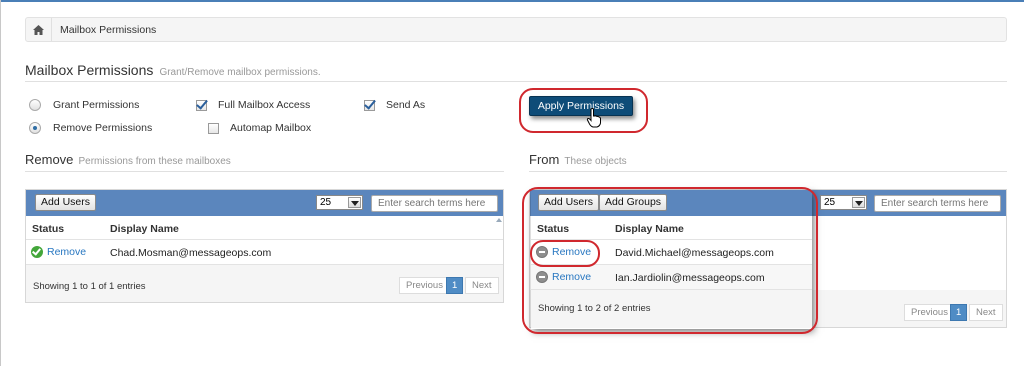 The height and width of the screenshot is (366, 1024). What do you see at coordinates (843, 202) in the screenshot?
I see `from-page-size-select: 25` at bounding box center [843, 202].